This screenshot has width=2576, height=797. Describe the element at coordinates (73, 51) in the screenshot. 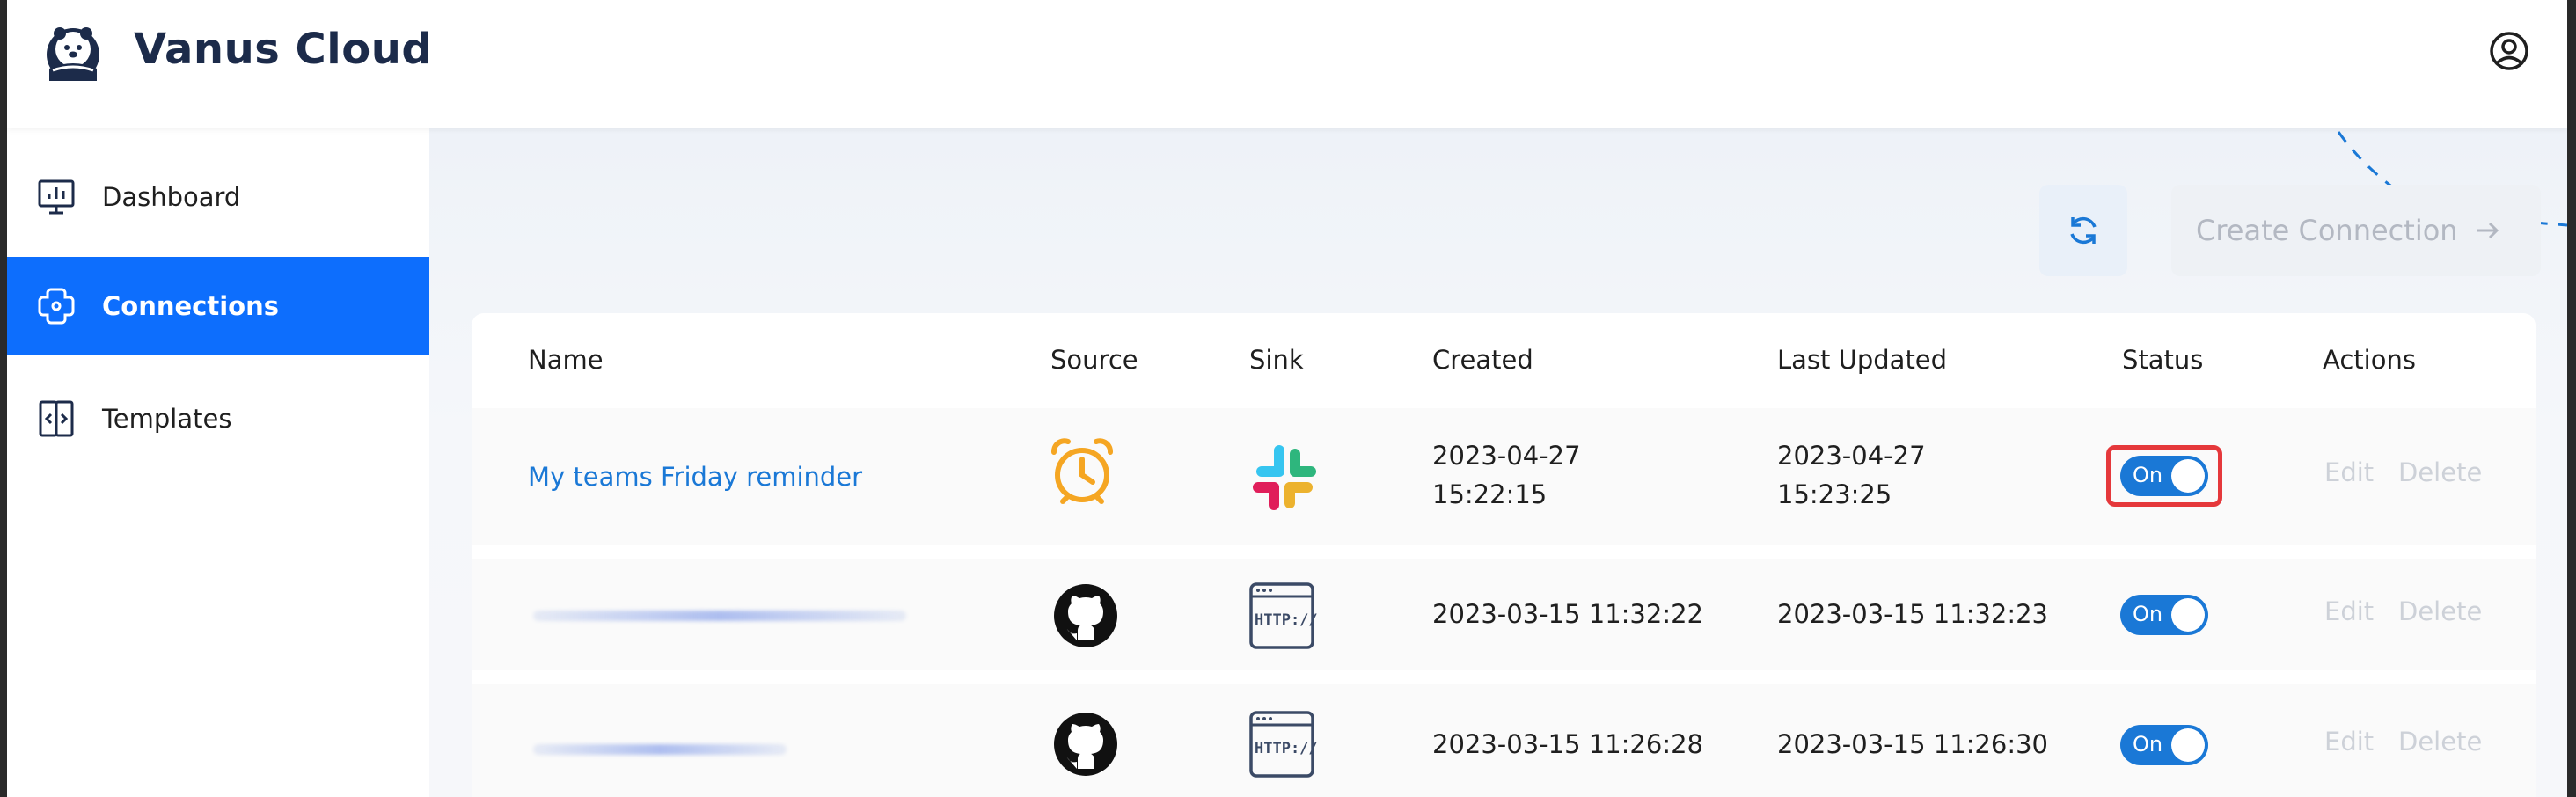

I see `otter-logo-icon` at that location.